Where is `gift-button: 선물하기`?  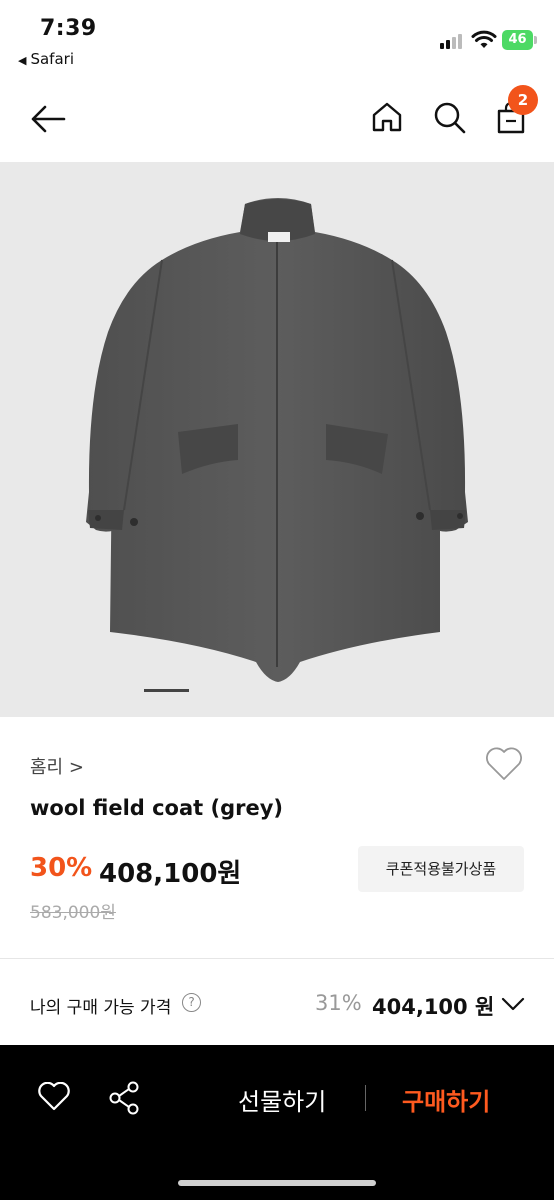
gift-button: 선물하기 is located at coordinates (282, 1099).